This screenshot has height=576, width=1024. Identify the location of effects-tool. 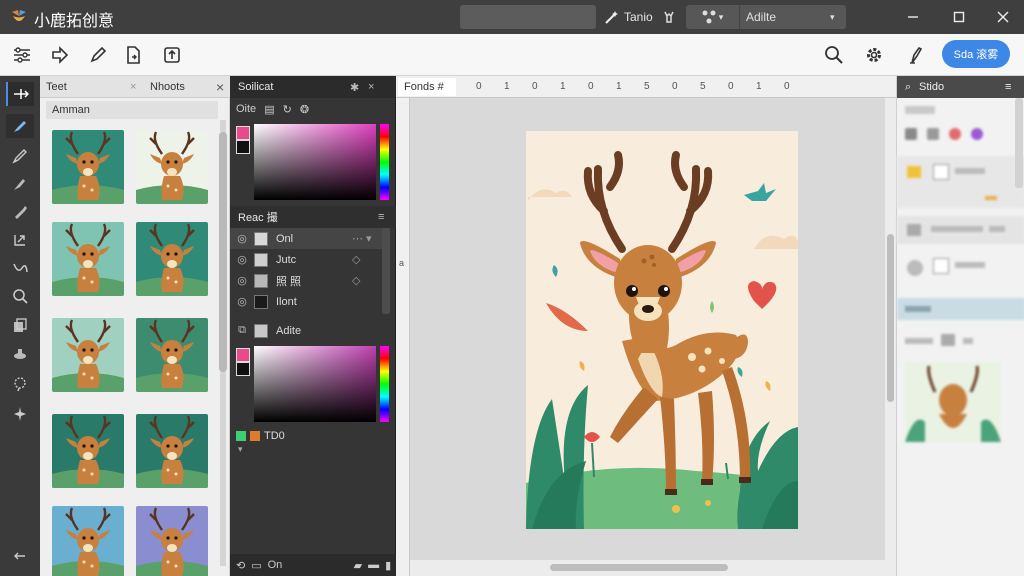
(20, 414).